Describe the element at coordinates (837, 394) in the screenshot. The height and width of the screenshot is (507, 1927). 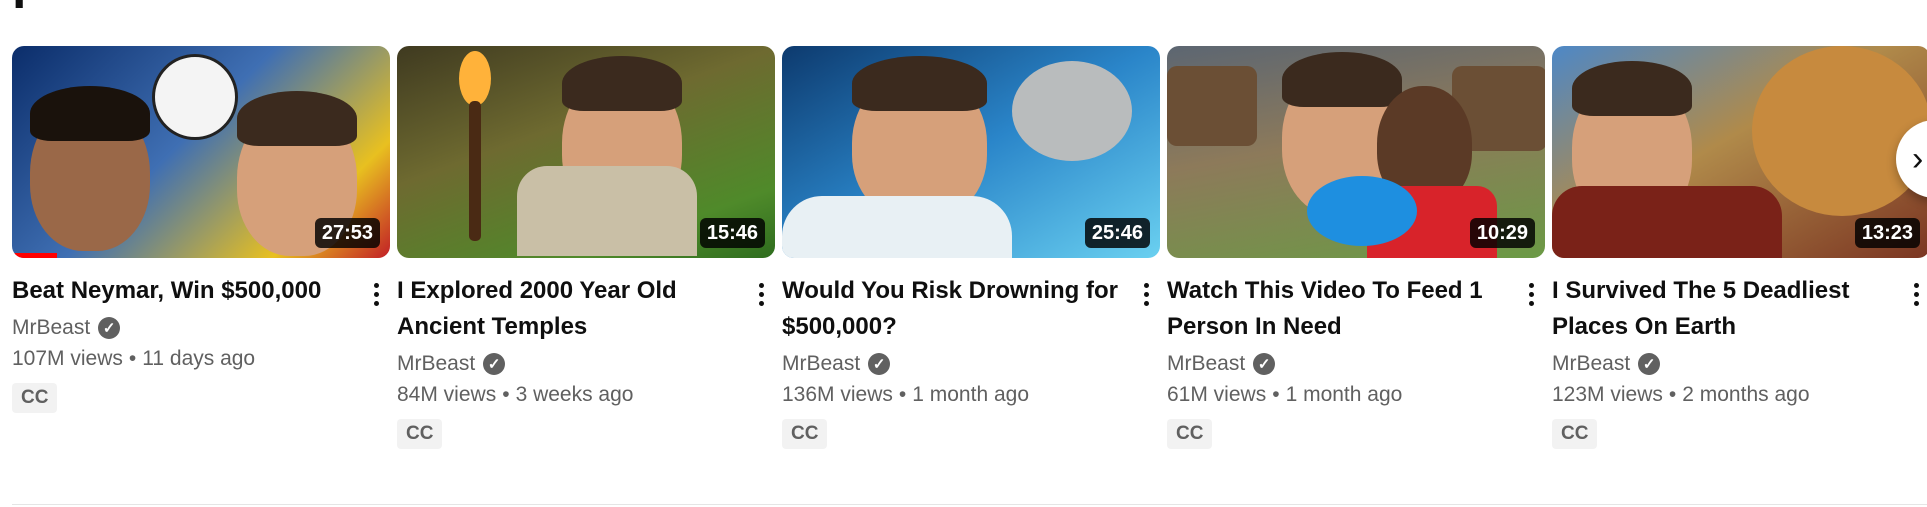
I see `view-count: 136M views` at that location.